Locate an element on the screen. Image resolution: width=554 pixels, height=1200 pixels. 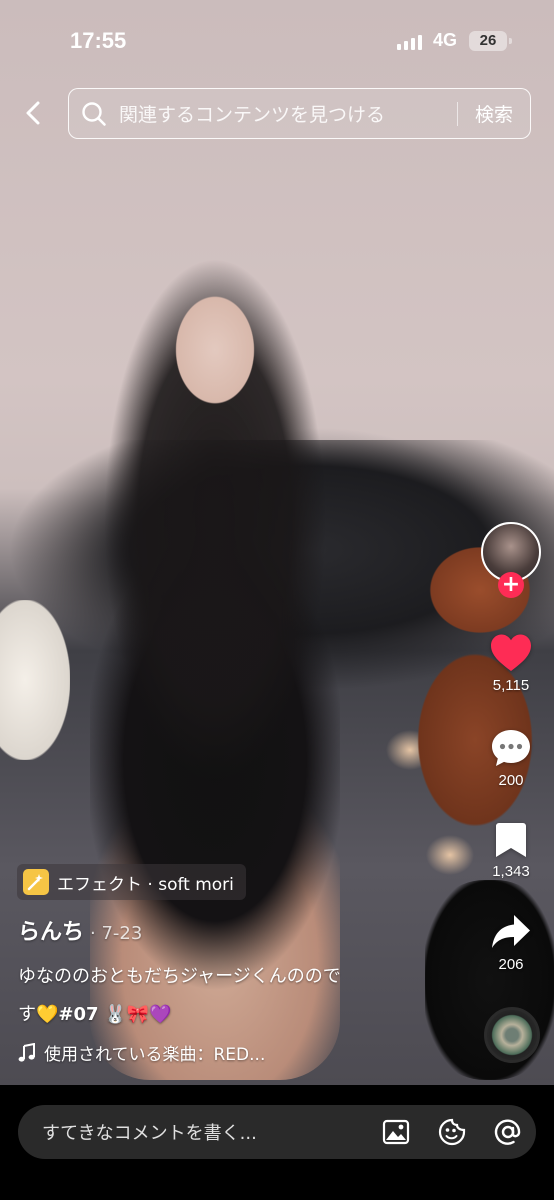
heart-icon is located at coordinates (511, 652).